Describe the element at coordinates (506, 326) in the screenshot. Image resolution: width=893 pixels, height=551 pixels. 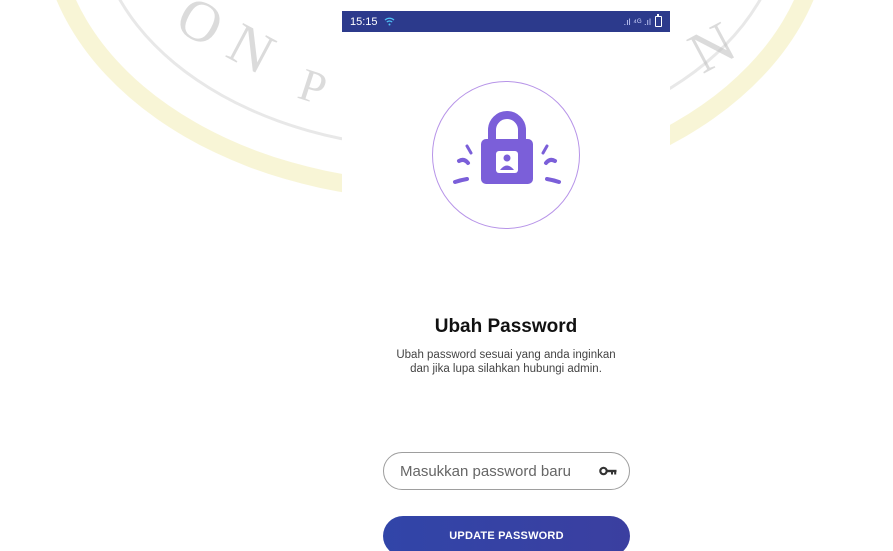
I see `page-title: Ubah Password` at that location.